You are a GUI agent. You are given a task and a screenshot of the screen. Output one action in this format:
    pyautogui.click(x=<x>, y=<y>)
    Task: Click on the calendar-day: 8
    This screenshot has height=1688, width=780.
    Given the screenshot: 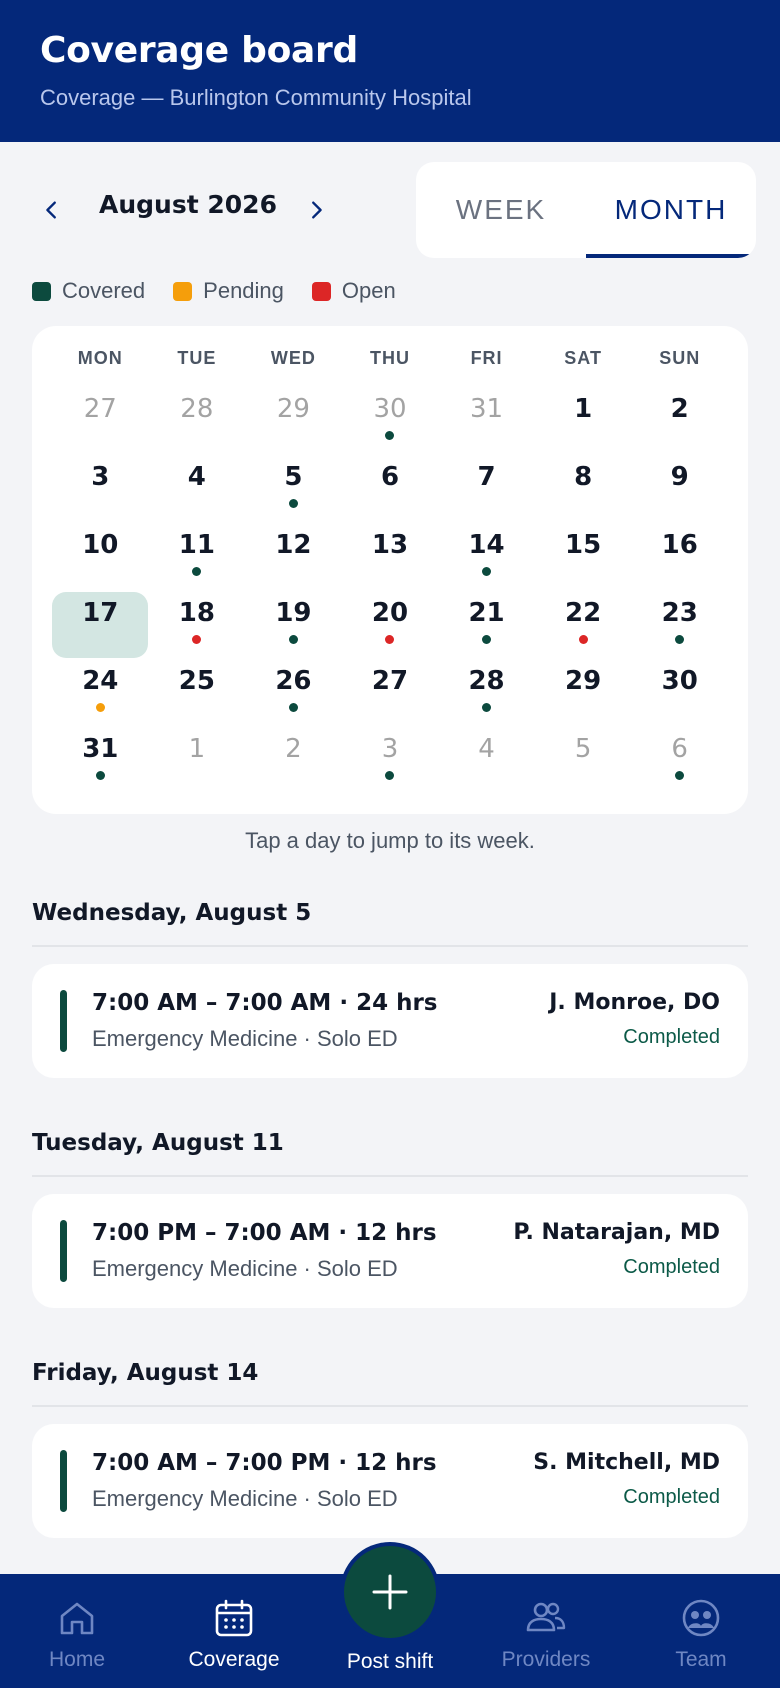 What is the action you would take?
    pyautogui.click(x=583, y=490)
    